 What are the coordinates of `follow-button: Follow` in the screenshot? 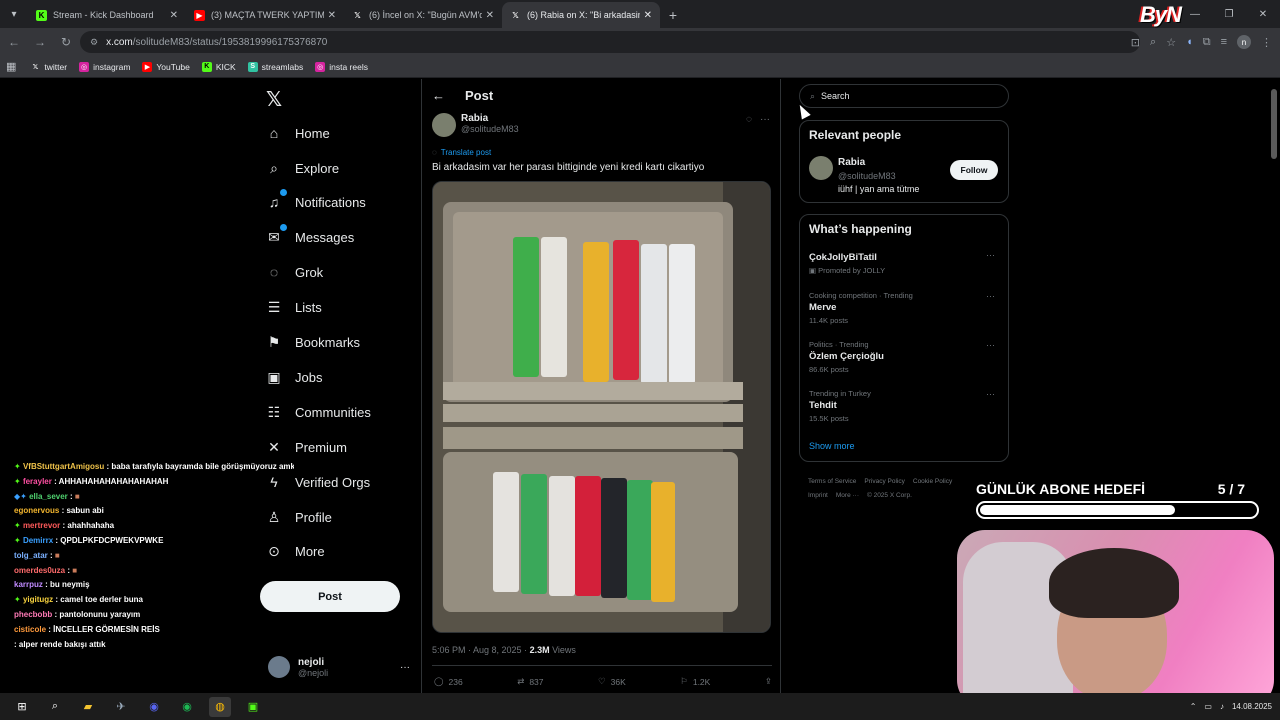 It's located at (974, 170).